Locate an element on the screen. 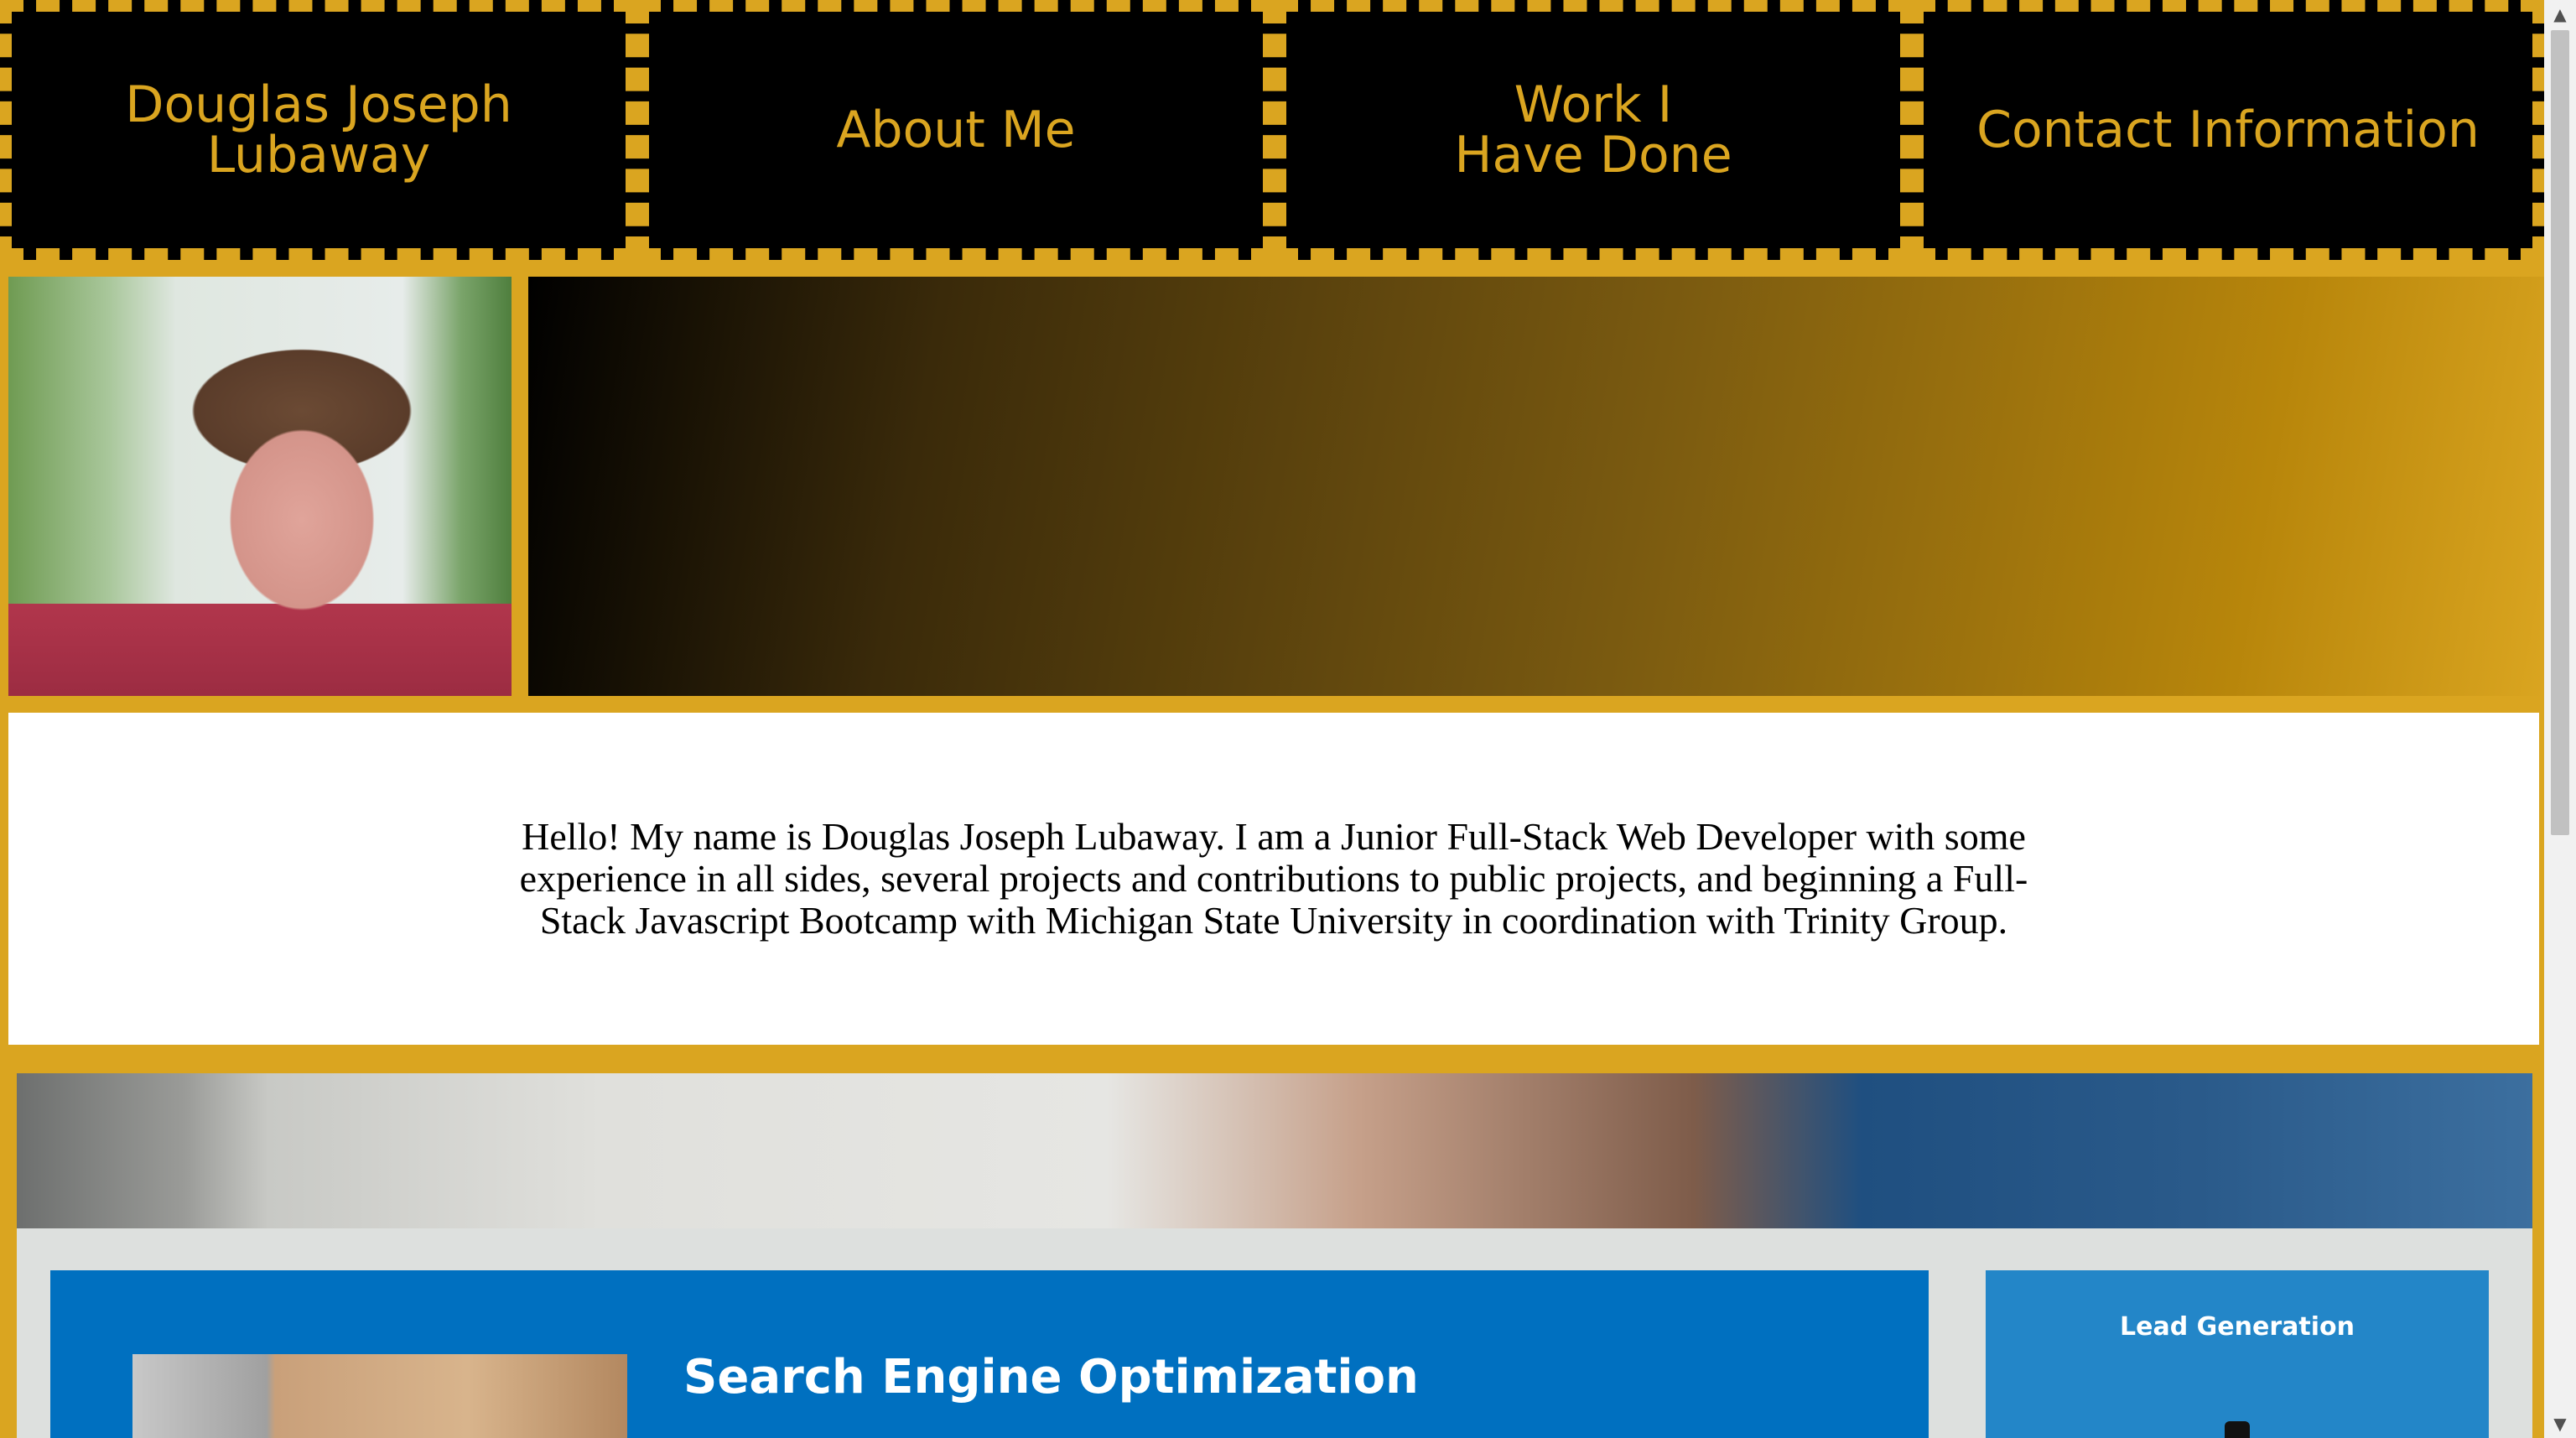 This screenshot has height=1438, width=2576. scroll-down-icon: ▼ is located at coordinates (2560, 1423).